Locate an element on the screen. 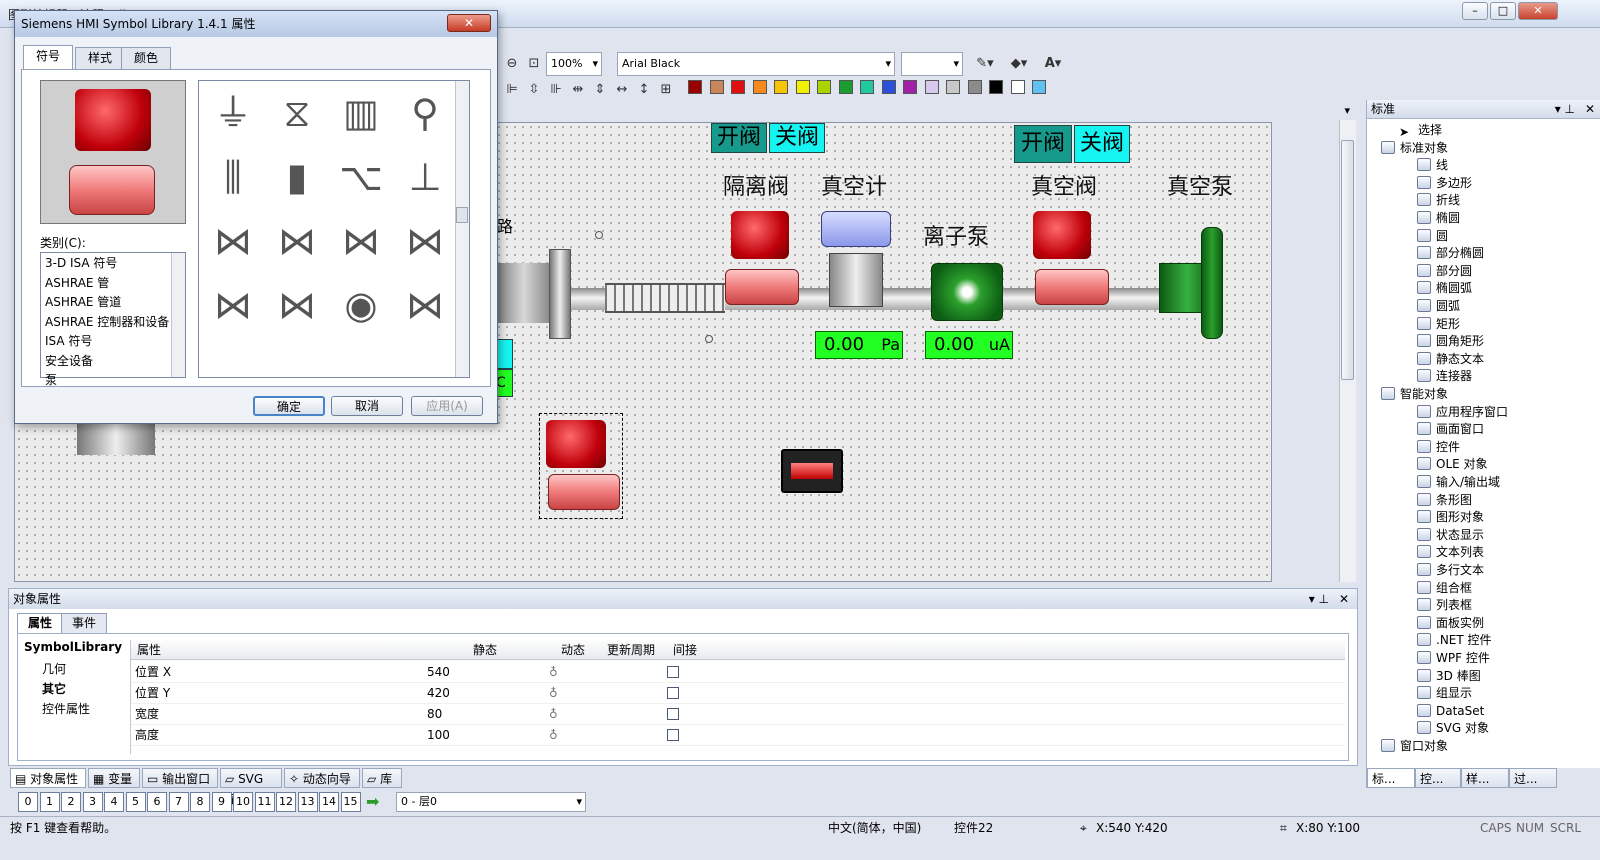  symbol-scrollbar is located at coordinates (462, 229).